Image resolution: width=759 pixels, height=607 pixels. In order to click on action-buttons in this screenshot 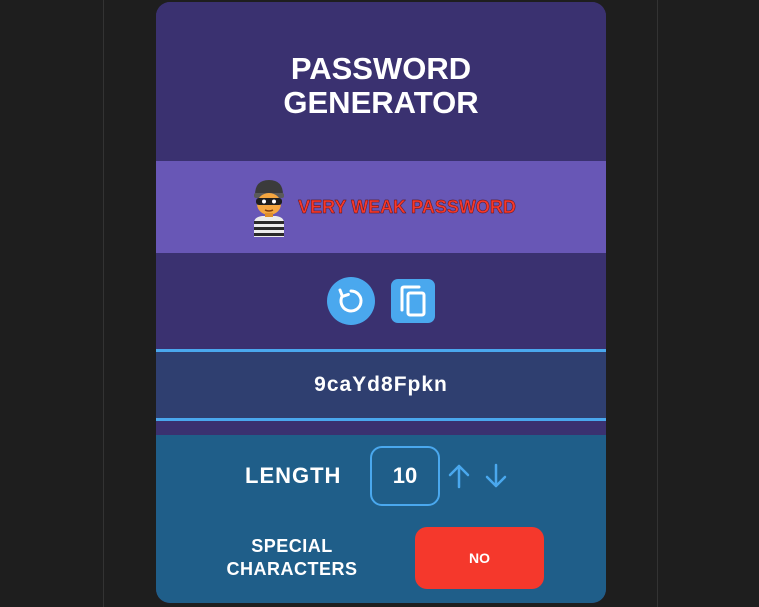, I will do `click(381, 301)`.